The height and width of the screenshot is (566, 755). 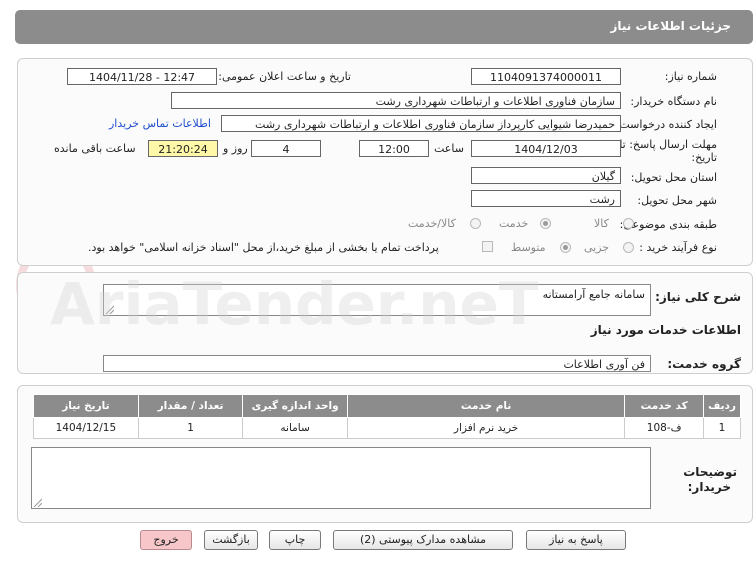 I want to click on need-number-label: شماره نیاز:, so click(x=690, y=76).